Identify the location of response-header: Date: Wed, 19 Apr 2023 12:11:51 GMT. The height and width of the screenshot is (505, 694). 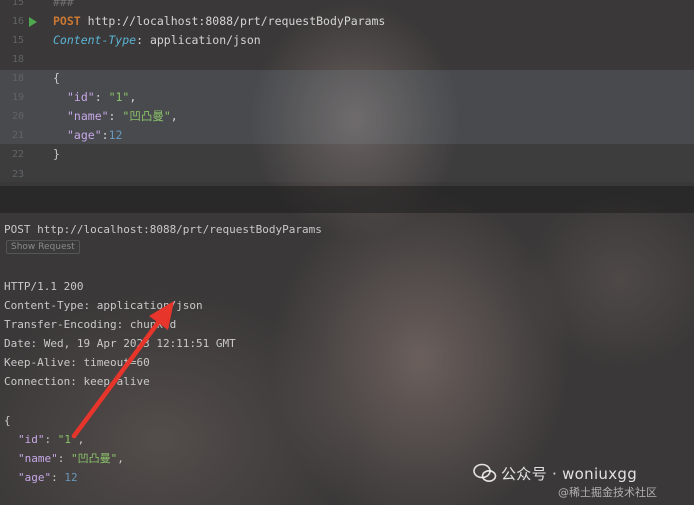
(120, 343).